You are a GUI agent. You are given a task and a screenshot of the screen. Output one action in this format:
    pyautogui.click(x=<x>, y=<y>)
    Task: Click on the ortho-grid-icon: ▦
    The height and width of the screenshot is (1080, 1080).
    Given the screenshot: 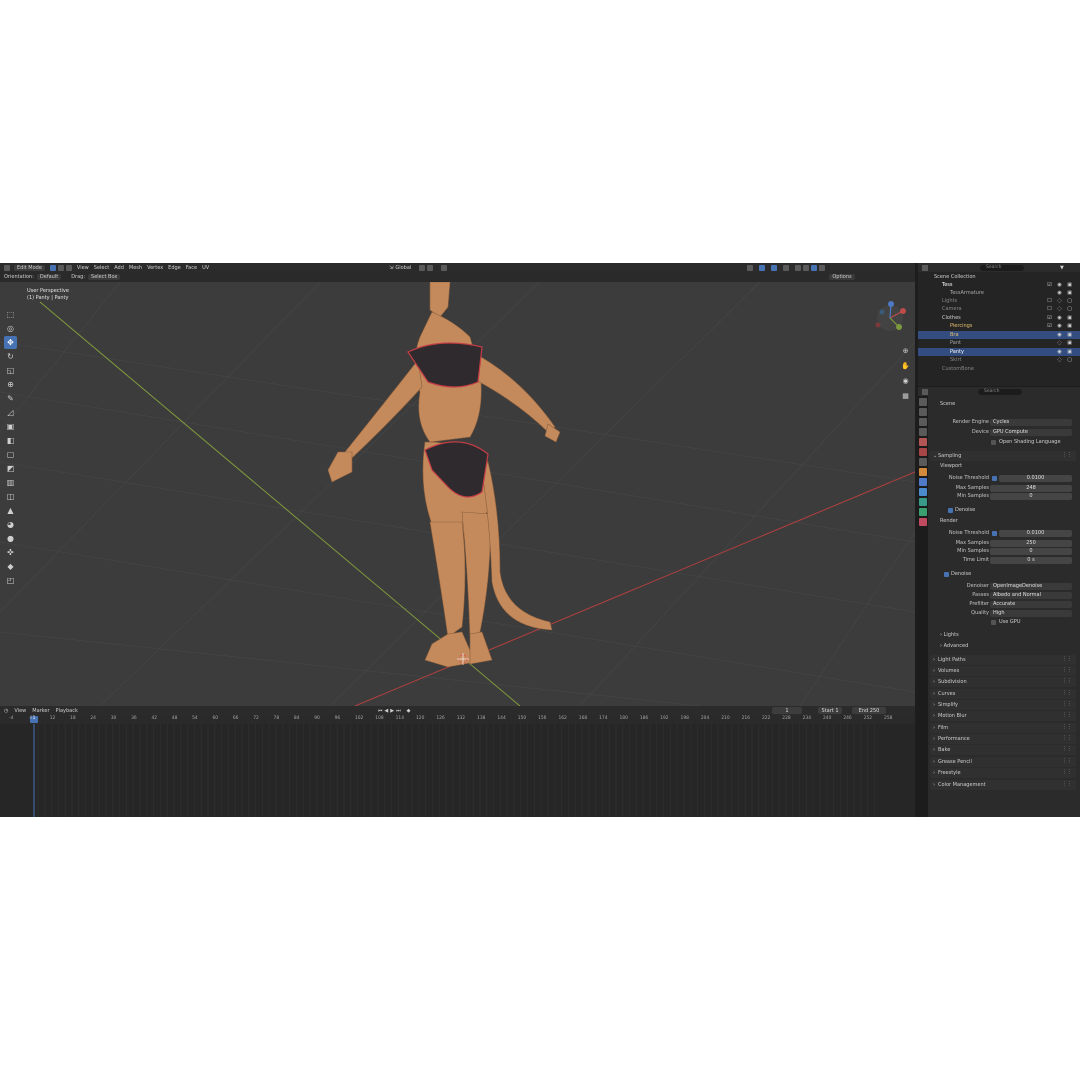 What is the action you would take?
    pyautogui.click(x=905, y=395)
    